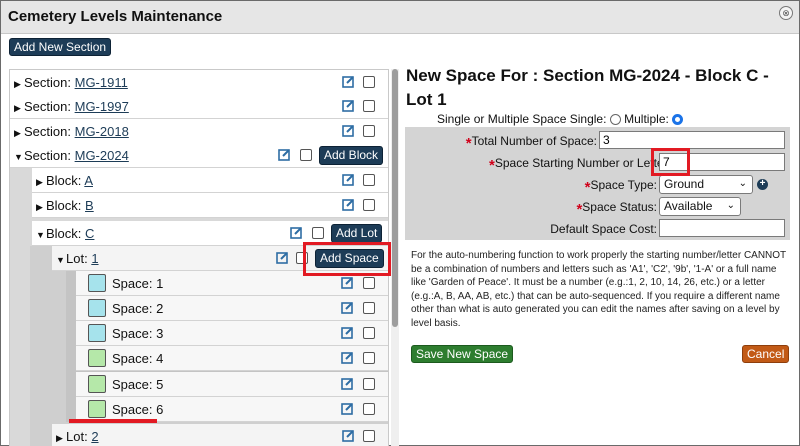 This screenshot has height=446, width=800. I want to click on cancel-button: Cancel, so click(766, 354).